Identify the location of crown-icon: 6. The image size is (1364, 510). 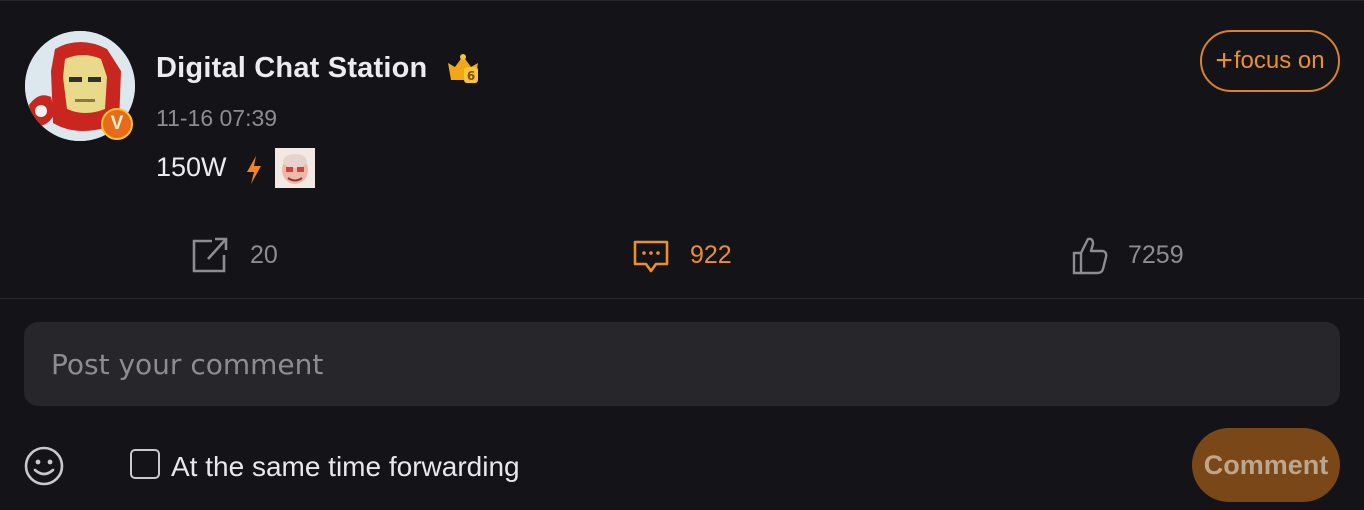
(463, 68).